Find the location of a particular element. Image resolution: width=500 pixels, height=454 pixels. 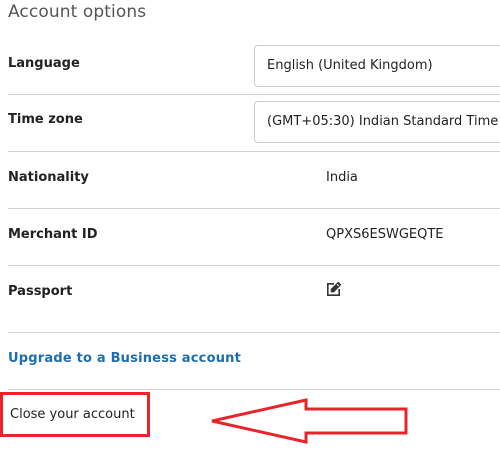

timezone-select: (GMT+05:30) Indian Standard Time is located at coordinates (377, 122).